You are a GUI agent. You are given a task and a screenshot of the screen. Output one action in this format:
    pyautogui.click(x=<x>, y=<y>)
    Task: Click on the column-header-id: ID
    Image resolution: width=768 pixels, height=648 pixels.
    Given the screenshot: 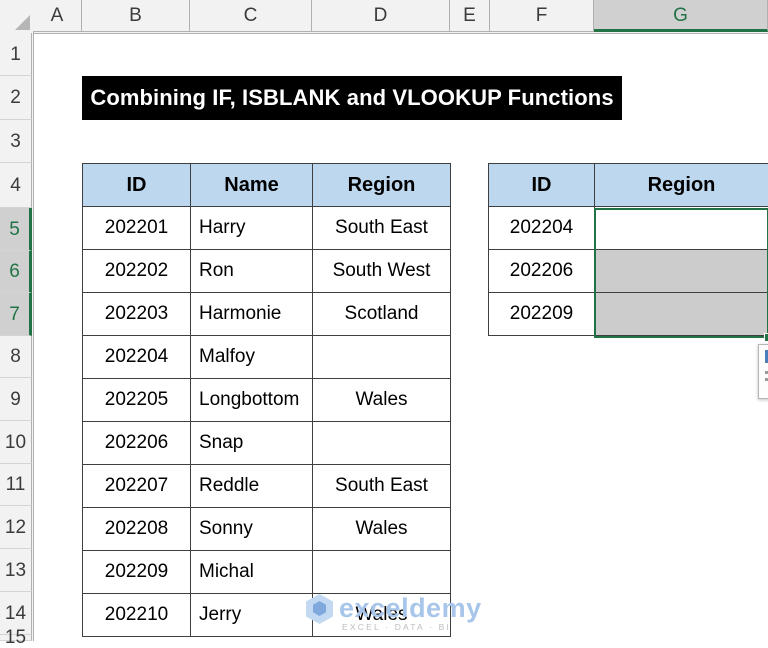 What is the action you would take?
    pyautogui.click(x=137, y=185)
    